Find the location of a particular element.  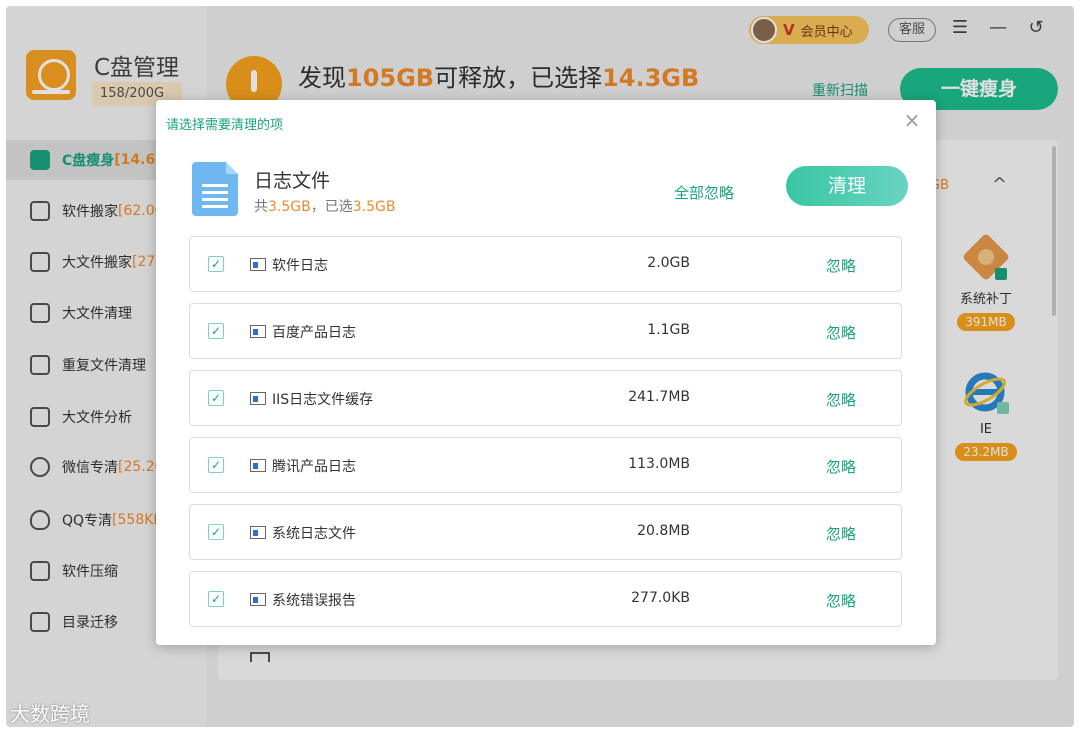

list-item: ✓ 百度产品日志 1.1GB 忽略 is located at coordinates (545, 331).